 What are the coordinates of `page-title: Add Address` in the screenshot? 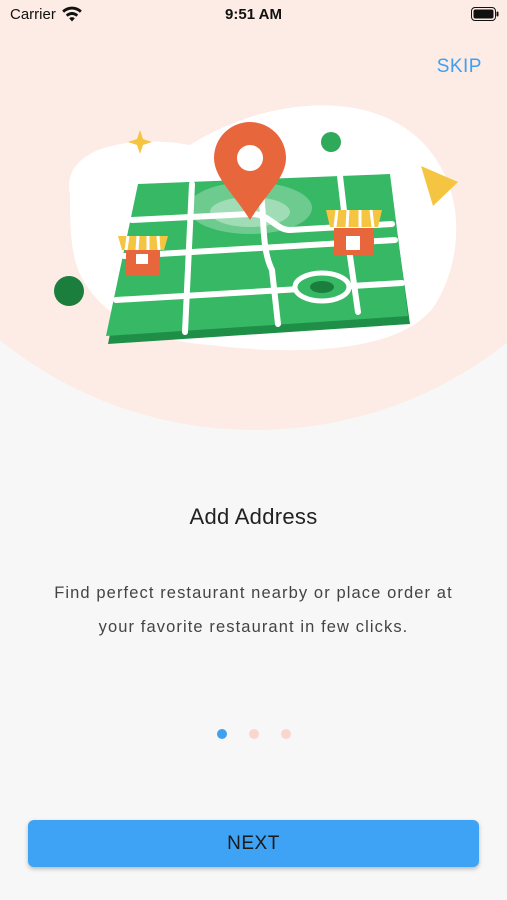 It's located at (253, 516).